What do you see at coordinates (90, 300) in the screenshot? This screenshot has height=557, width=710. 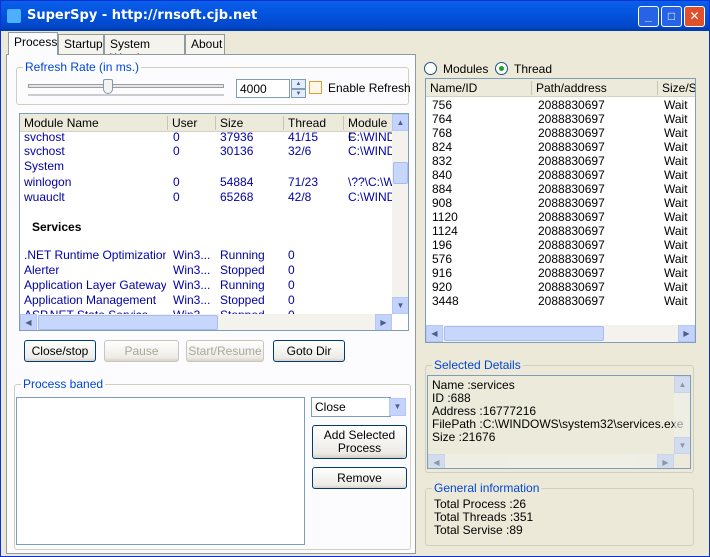 I see `service-name: Application Management` at bounding box center [90, 300].